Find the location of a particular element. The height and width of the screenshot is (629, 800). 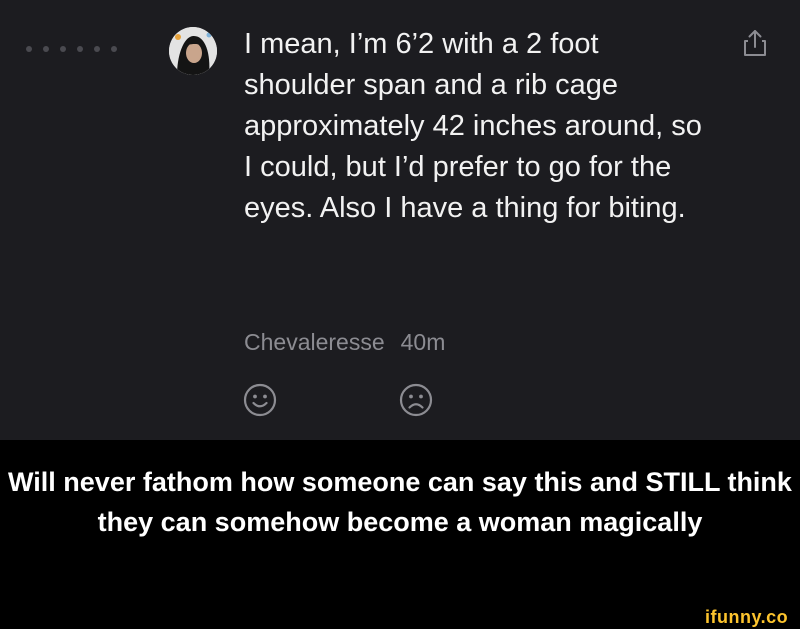

timestamp: 40m is located at coordinates (423, 342).